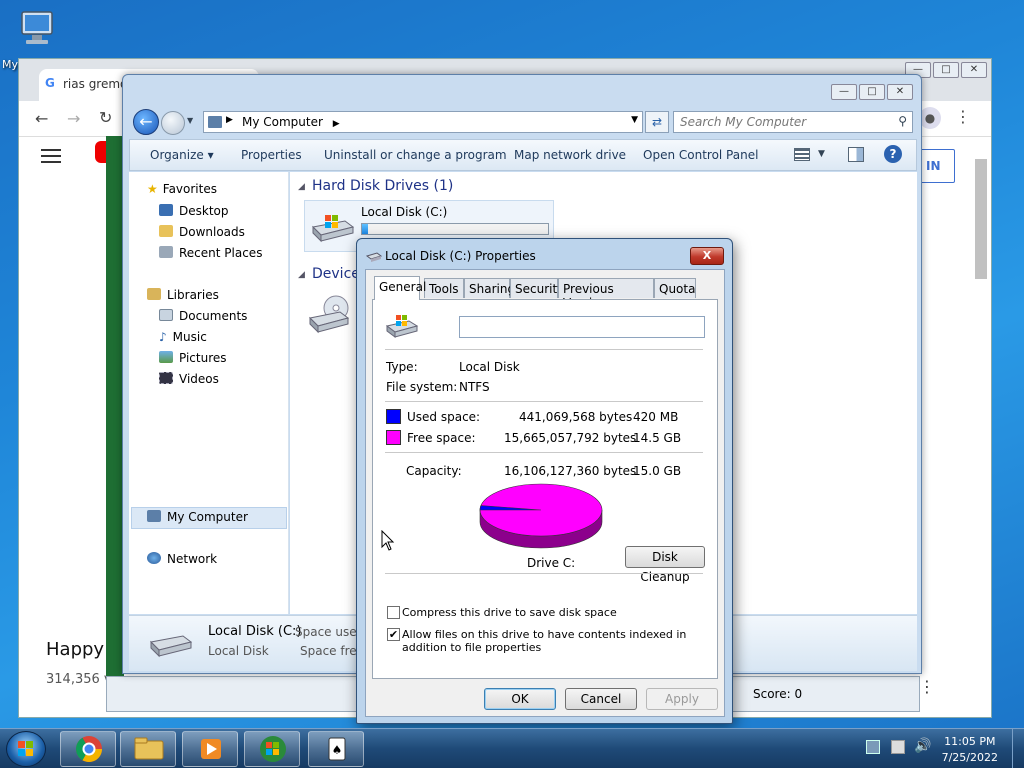 This screenshot has height=768, width=1024. What do you see at coordinates (489, 288) in the screenshot?
I see `tab-sharing: Sharing` at bounding box center [489, 288].